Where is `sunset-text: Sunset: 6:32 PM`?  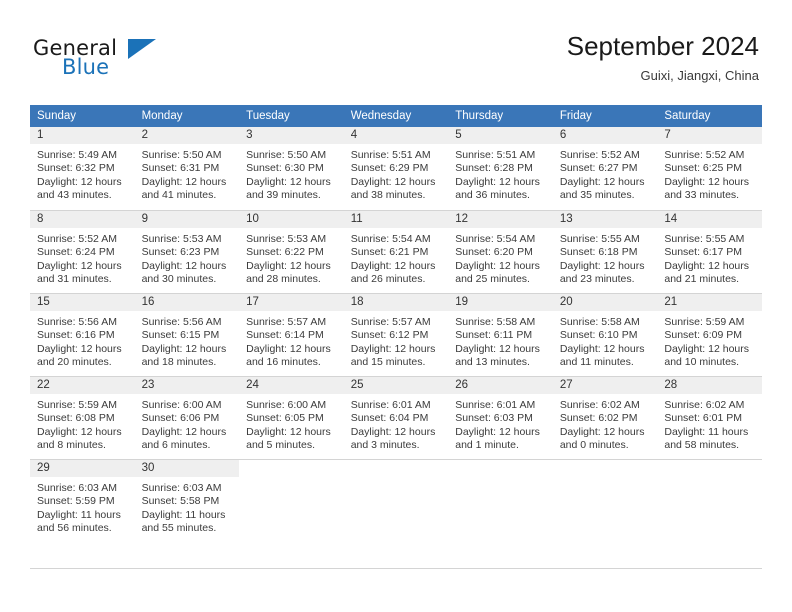 sunset-text: Sunset: 6:32 PM is located at coordinates (76, 168).